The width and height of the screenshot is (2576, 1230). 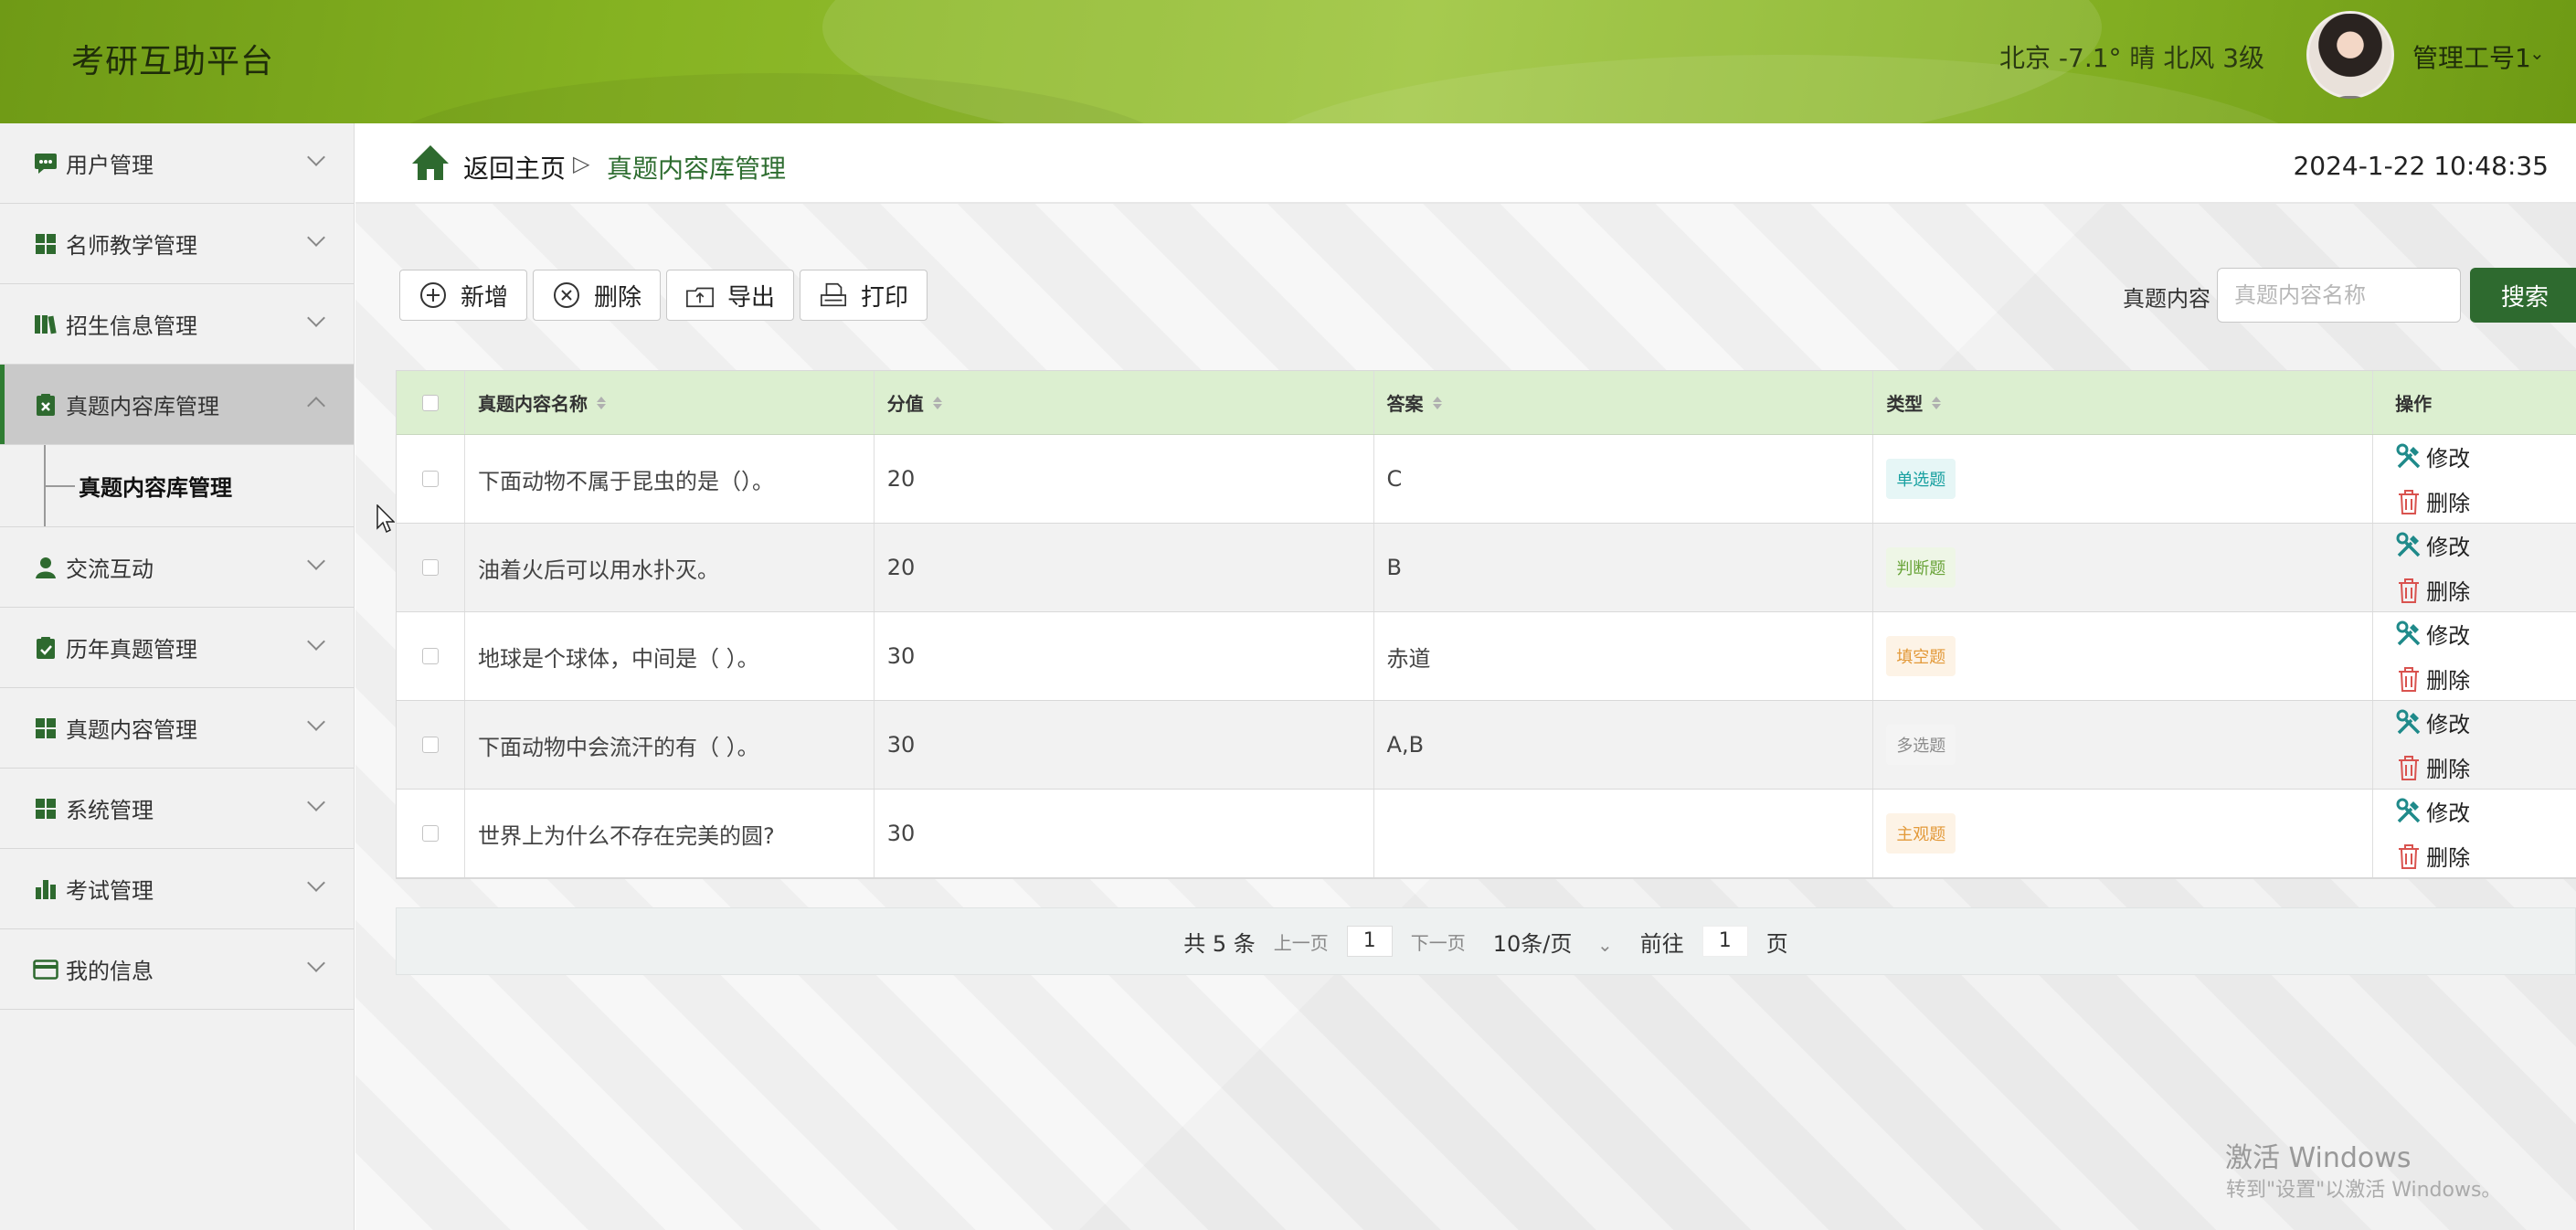 What do you see at coordinates (1219, 943) in the screenshot?
I see `pagination-total: 共 5 条` at bounding box center [1219, 943].